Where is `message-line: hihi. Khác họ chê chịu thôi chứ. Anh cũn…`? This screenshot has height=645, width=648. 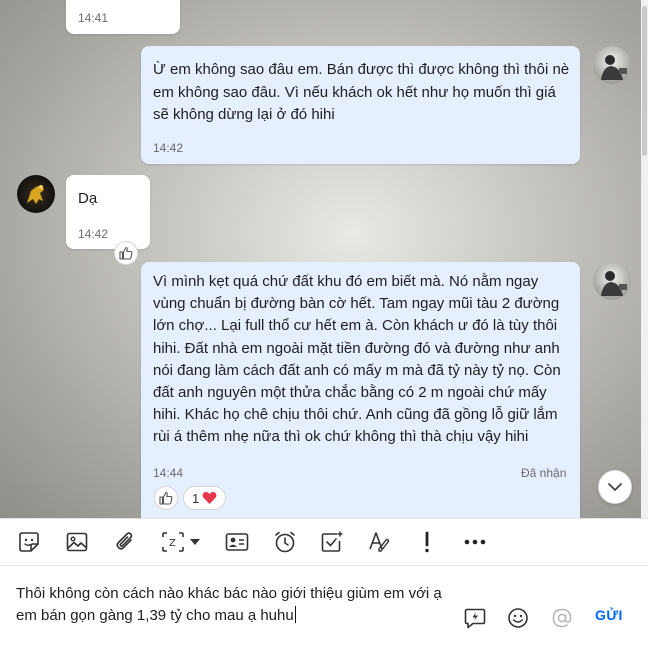 message-line: hihi. Khác họ chê chịu thôi chứ. Anh cũn… is located at coordinates (355, 415).